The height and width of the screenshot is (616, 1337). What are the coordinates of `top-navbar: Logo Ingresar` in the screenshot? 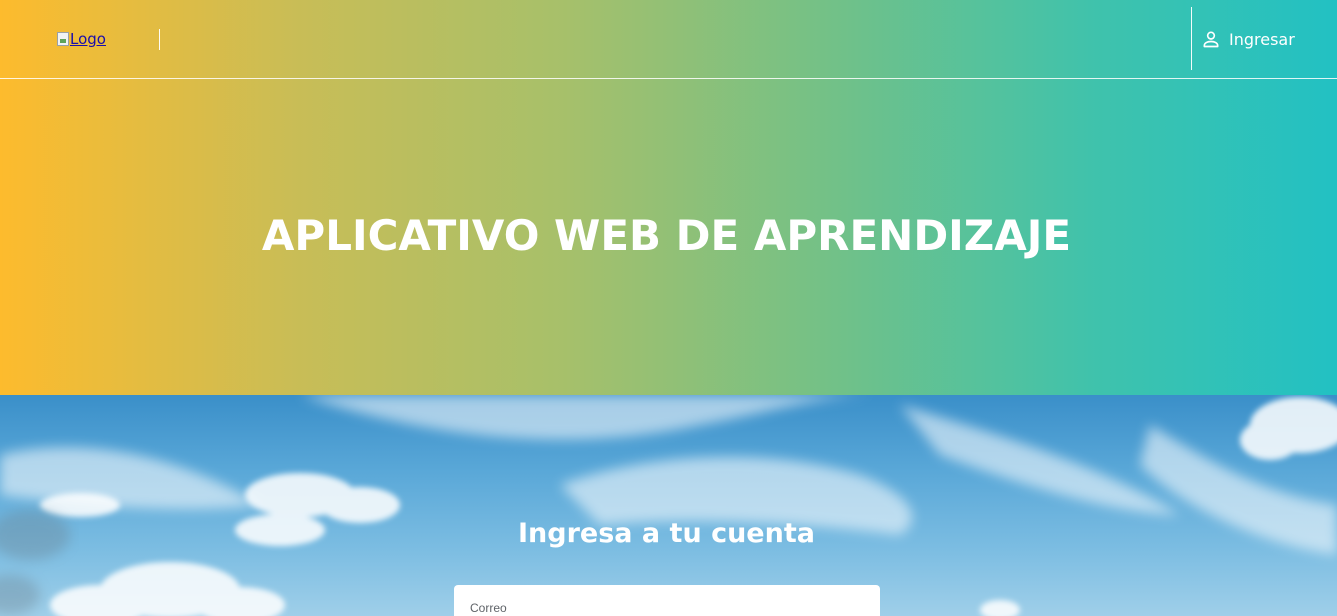 It's located at (668, 39).